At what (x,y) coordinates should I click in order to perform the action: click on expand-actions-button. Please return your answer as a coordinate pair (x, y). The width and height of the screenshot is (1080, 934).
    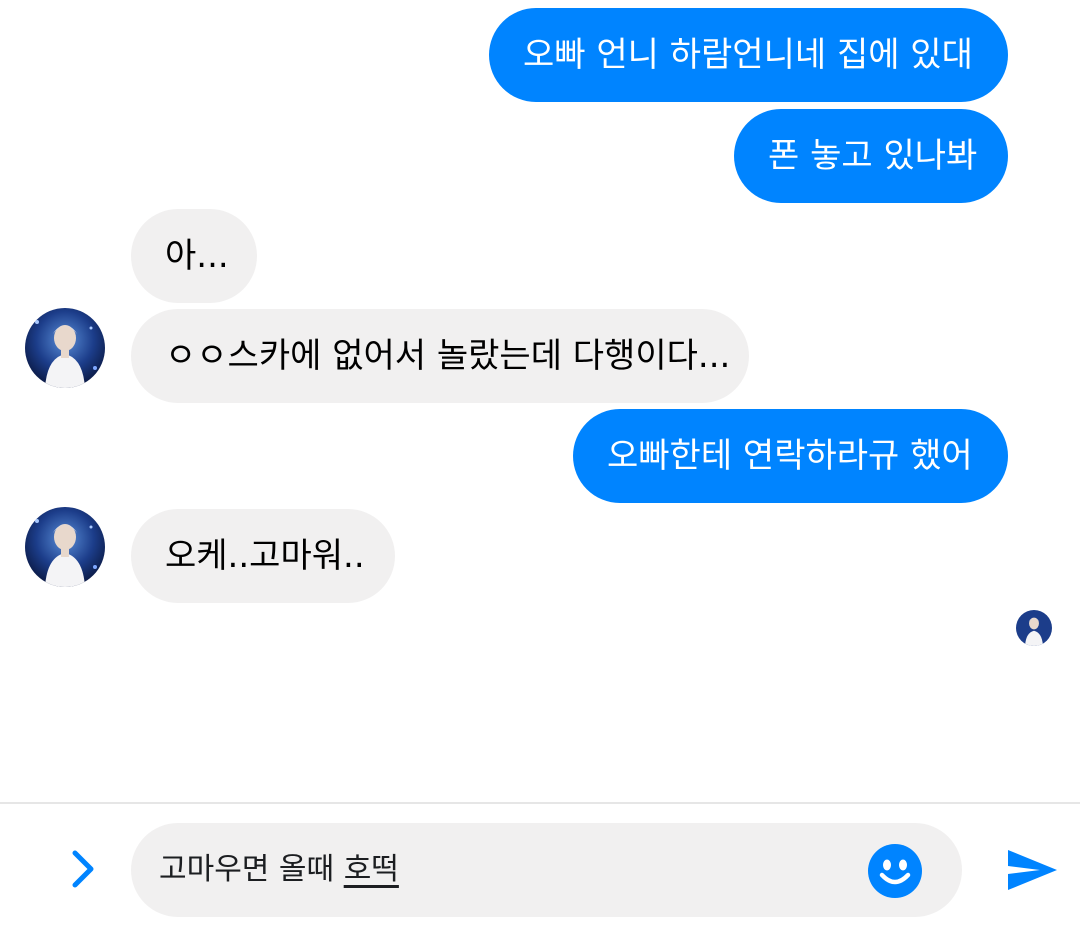
    Looking at the image, I should click on (83, 869).